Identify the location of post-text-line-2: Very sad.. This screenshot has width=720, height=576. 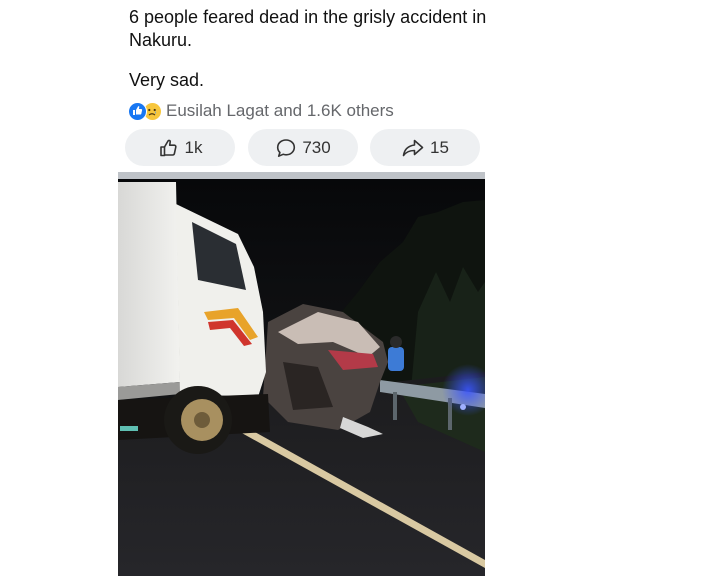
(167, 80).